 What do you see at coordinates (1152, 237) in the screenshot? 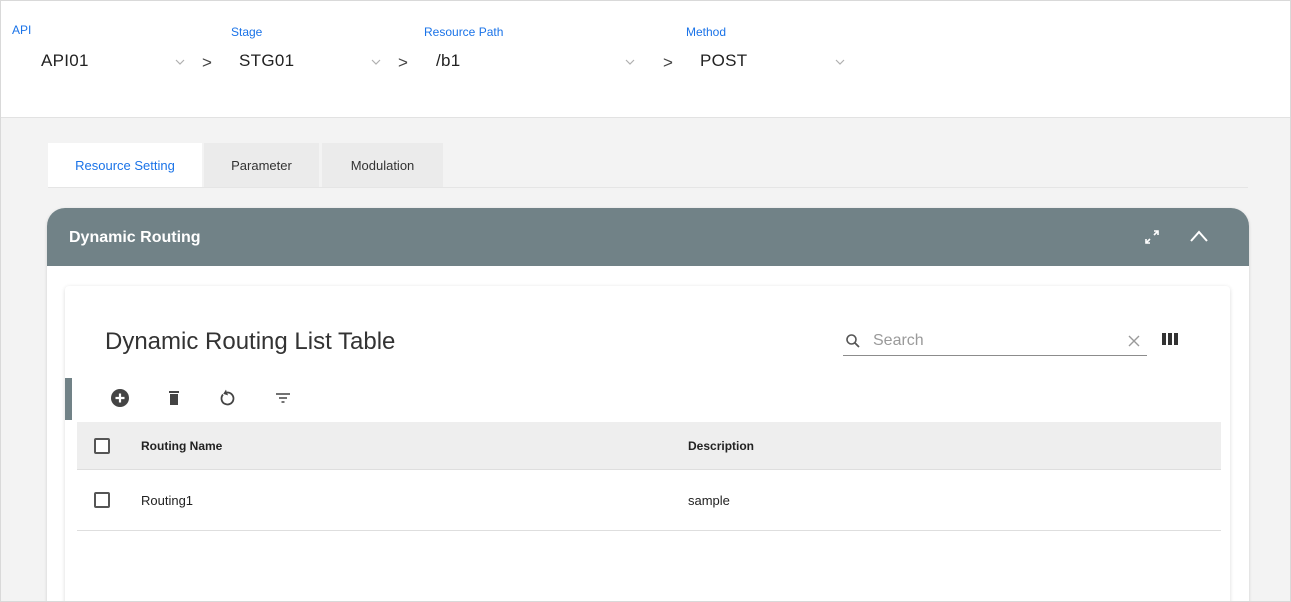
I see `expand-icon` at bounding box center [1152, 237].